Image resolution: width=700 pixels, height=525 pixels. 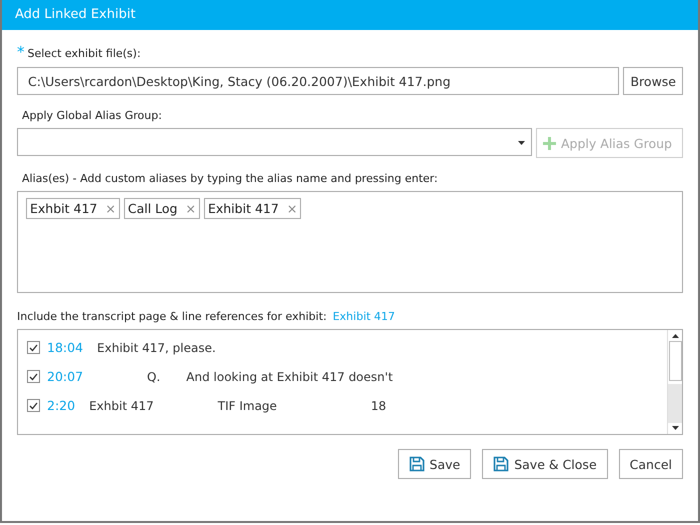 I want to click on scrollbar, so click(x=674, y=382).